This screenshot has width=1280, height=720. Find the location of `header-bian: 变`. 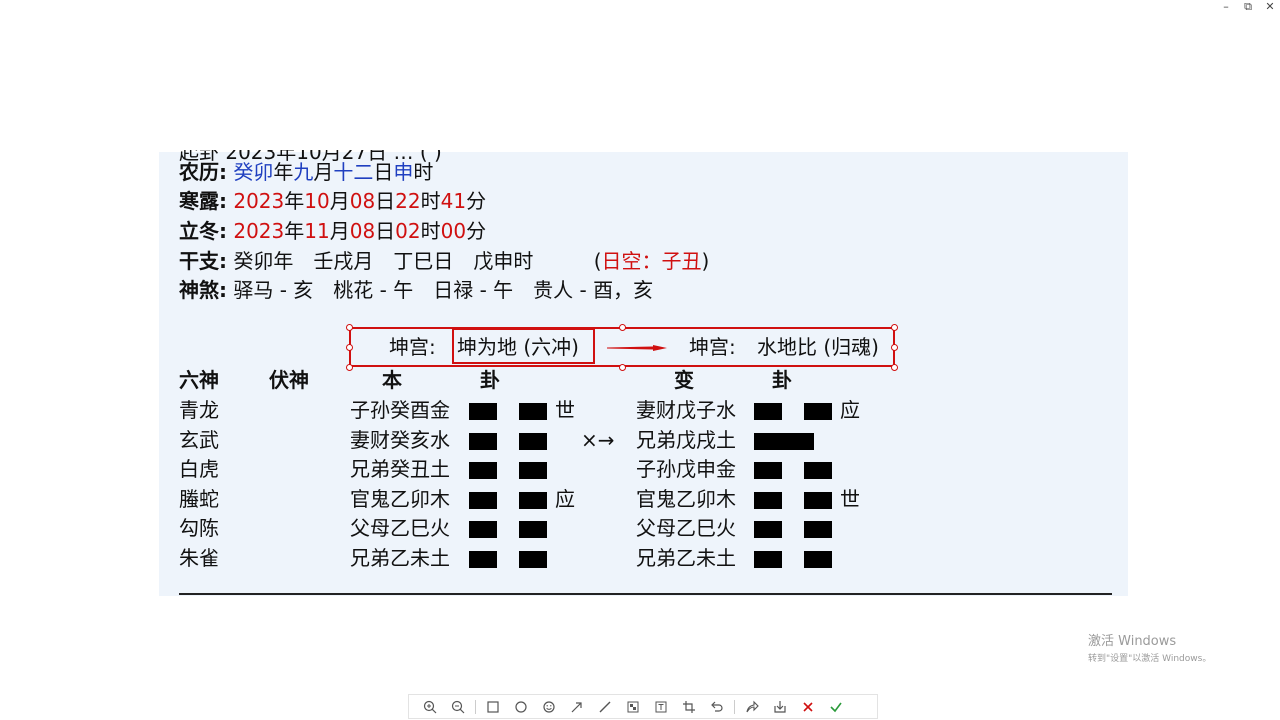

header-bian: 变 is located at coordinates (684, 380).